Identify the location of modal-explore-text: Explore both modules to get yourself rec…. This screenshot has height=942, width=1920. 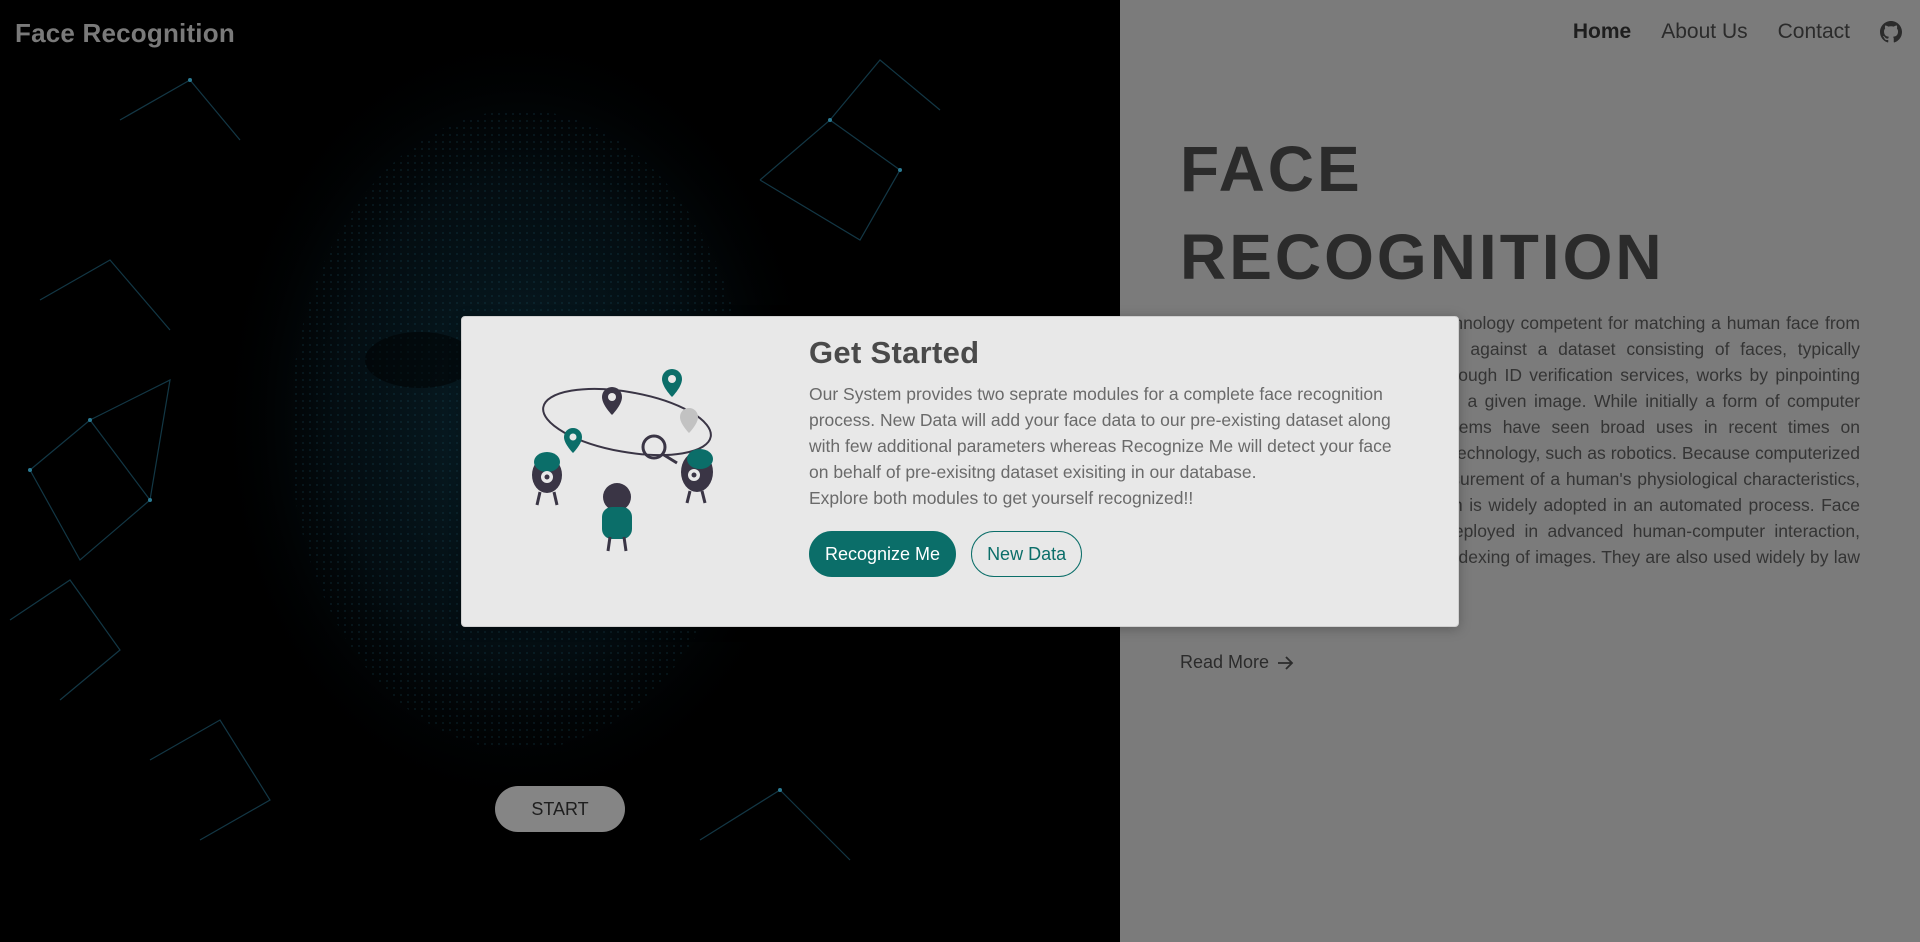
(1001, 498).